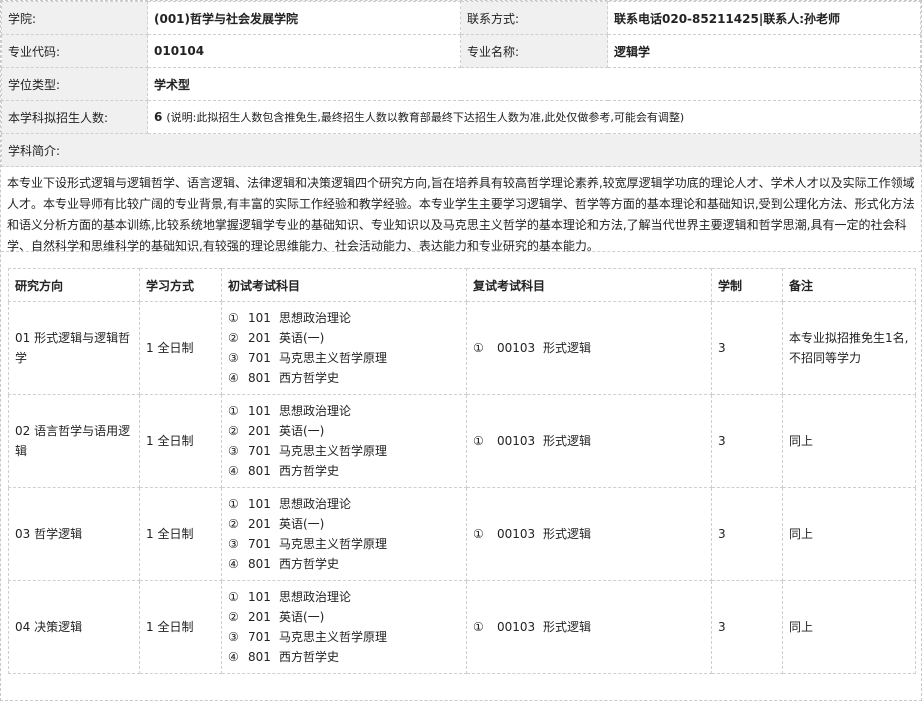 Image resolution: width=922 pixels, height=701 pixels. What do you see at coordinates (747, 285) in the screenshot?
I see `header-years: 学制` at bounding box center [747, 285].